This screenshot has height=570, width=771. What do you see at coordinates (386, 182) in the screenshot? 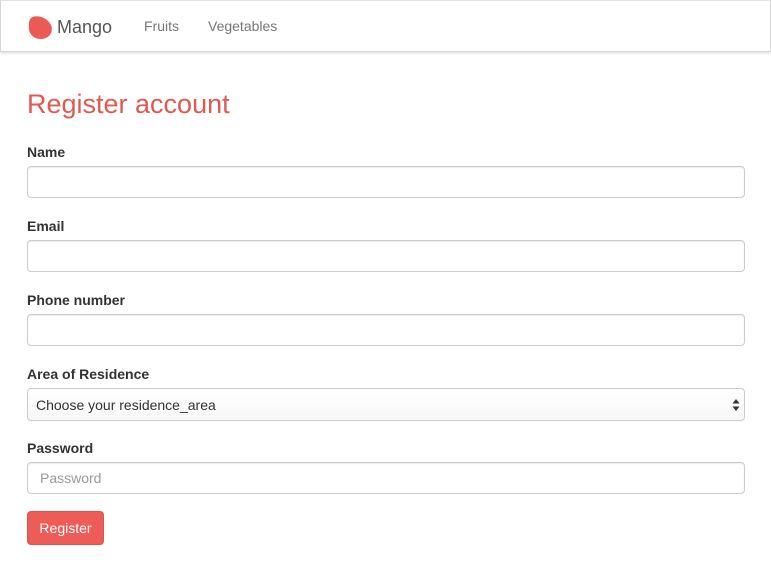
I see `name-field` at bounding box center [386, 182].